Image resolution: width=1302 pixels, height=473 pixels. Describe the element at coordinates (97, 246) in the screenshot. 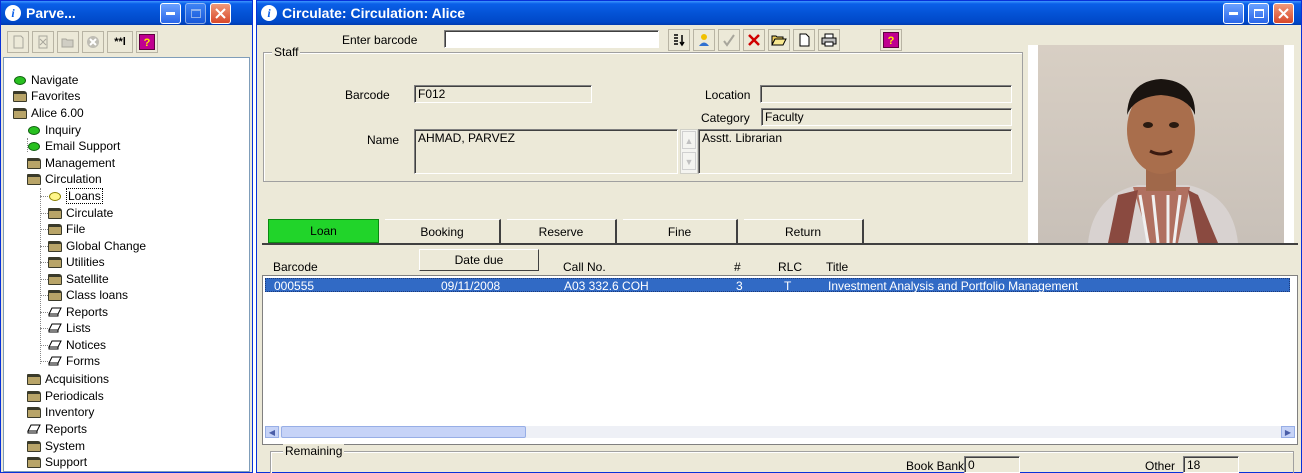

I see `tree-item-global-change: Global Change` at that location.